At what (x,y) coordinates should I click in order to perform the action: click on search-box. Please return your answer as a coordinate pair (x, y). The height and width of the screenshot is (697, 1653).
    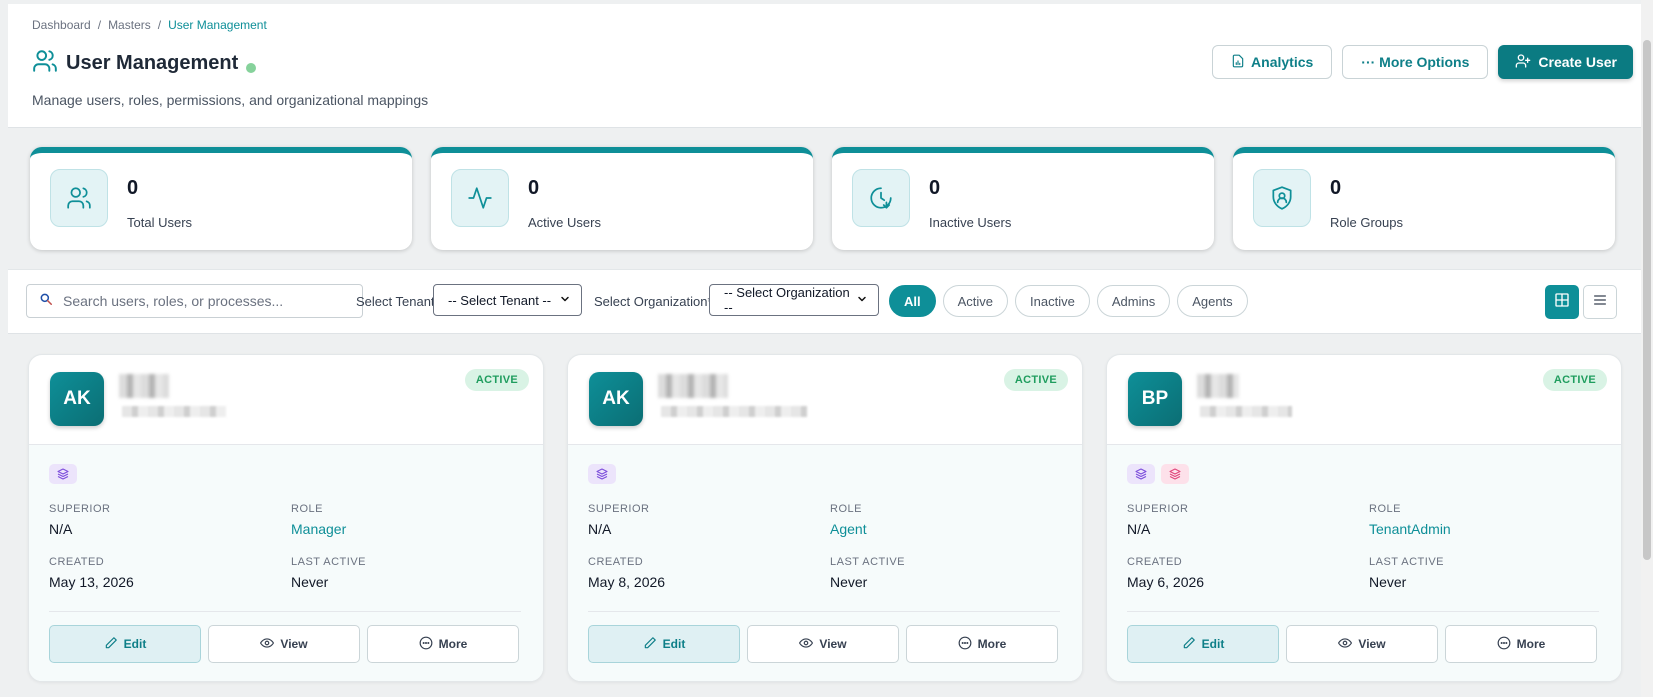
    Looking at the image, I should click on (194, 301).